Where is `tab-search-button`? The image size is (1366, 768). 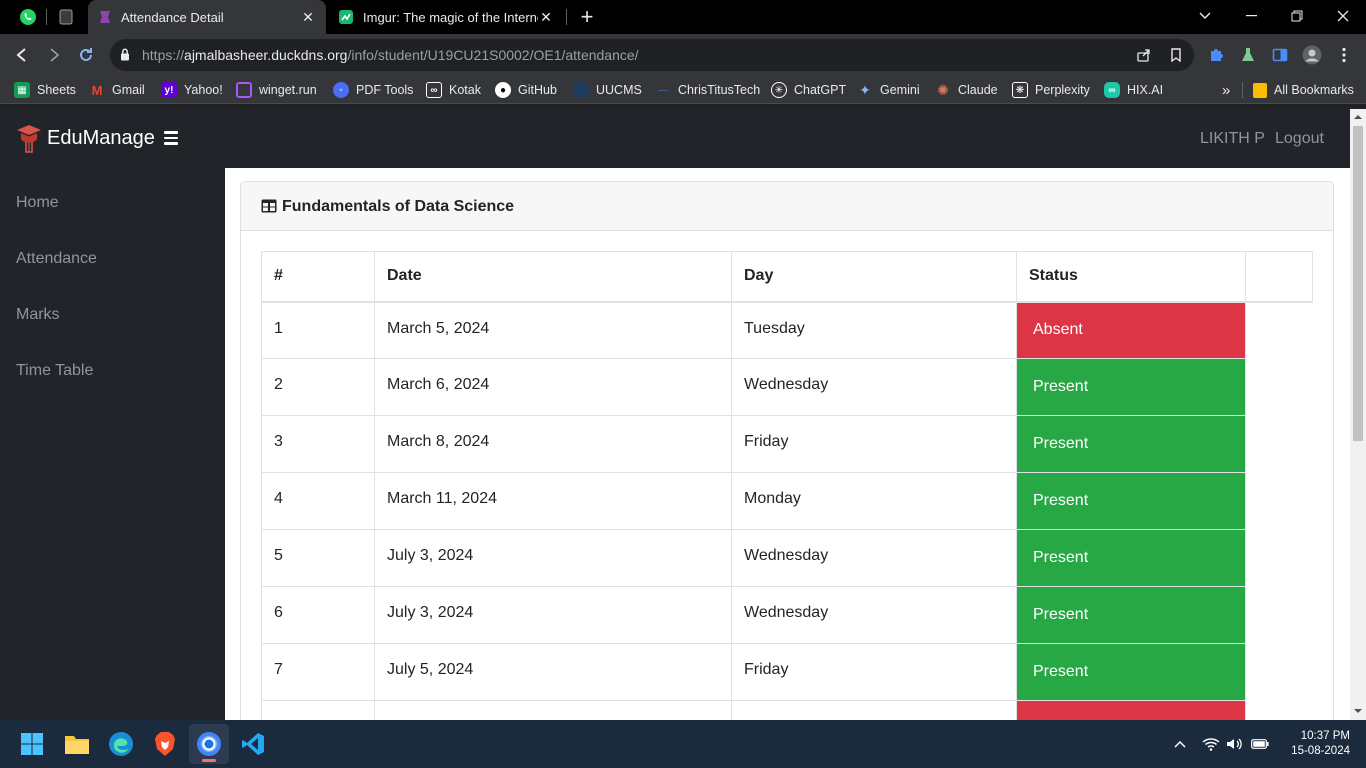 tab-search-button is located at coordinates (1205, 16).